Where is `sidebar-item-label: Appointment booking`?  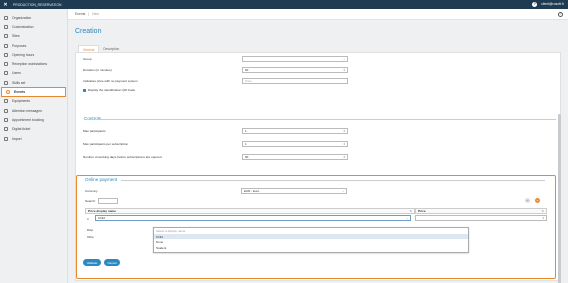 sidebar-item-label: Appointment booking is located at coordinates (28, 119).